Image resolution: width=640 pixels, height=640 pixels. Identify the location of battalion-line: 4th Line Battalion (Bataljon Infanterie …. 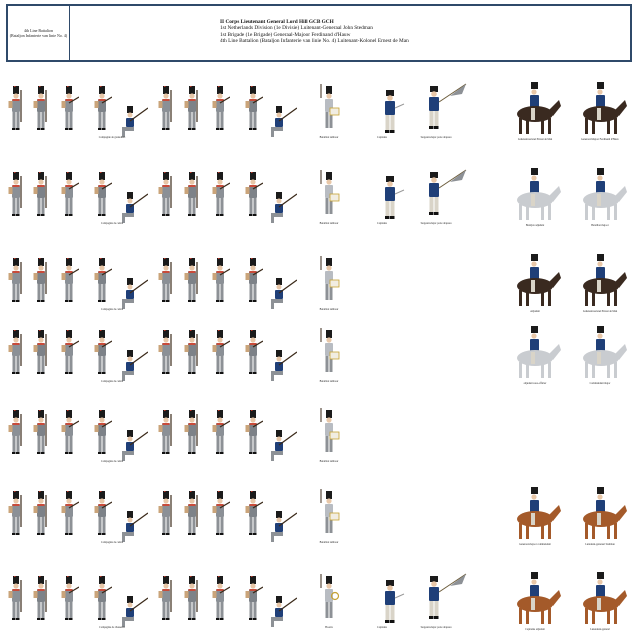
(314, 40).